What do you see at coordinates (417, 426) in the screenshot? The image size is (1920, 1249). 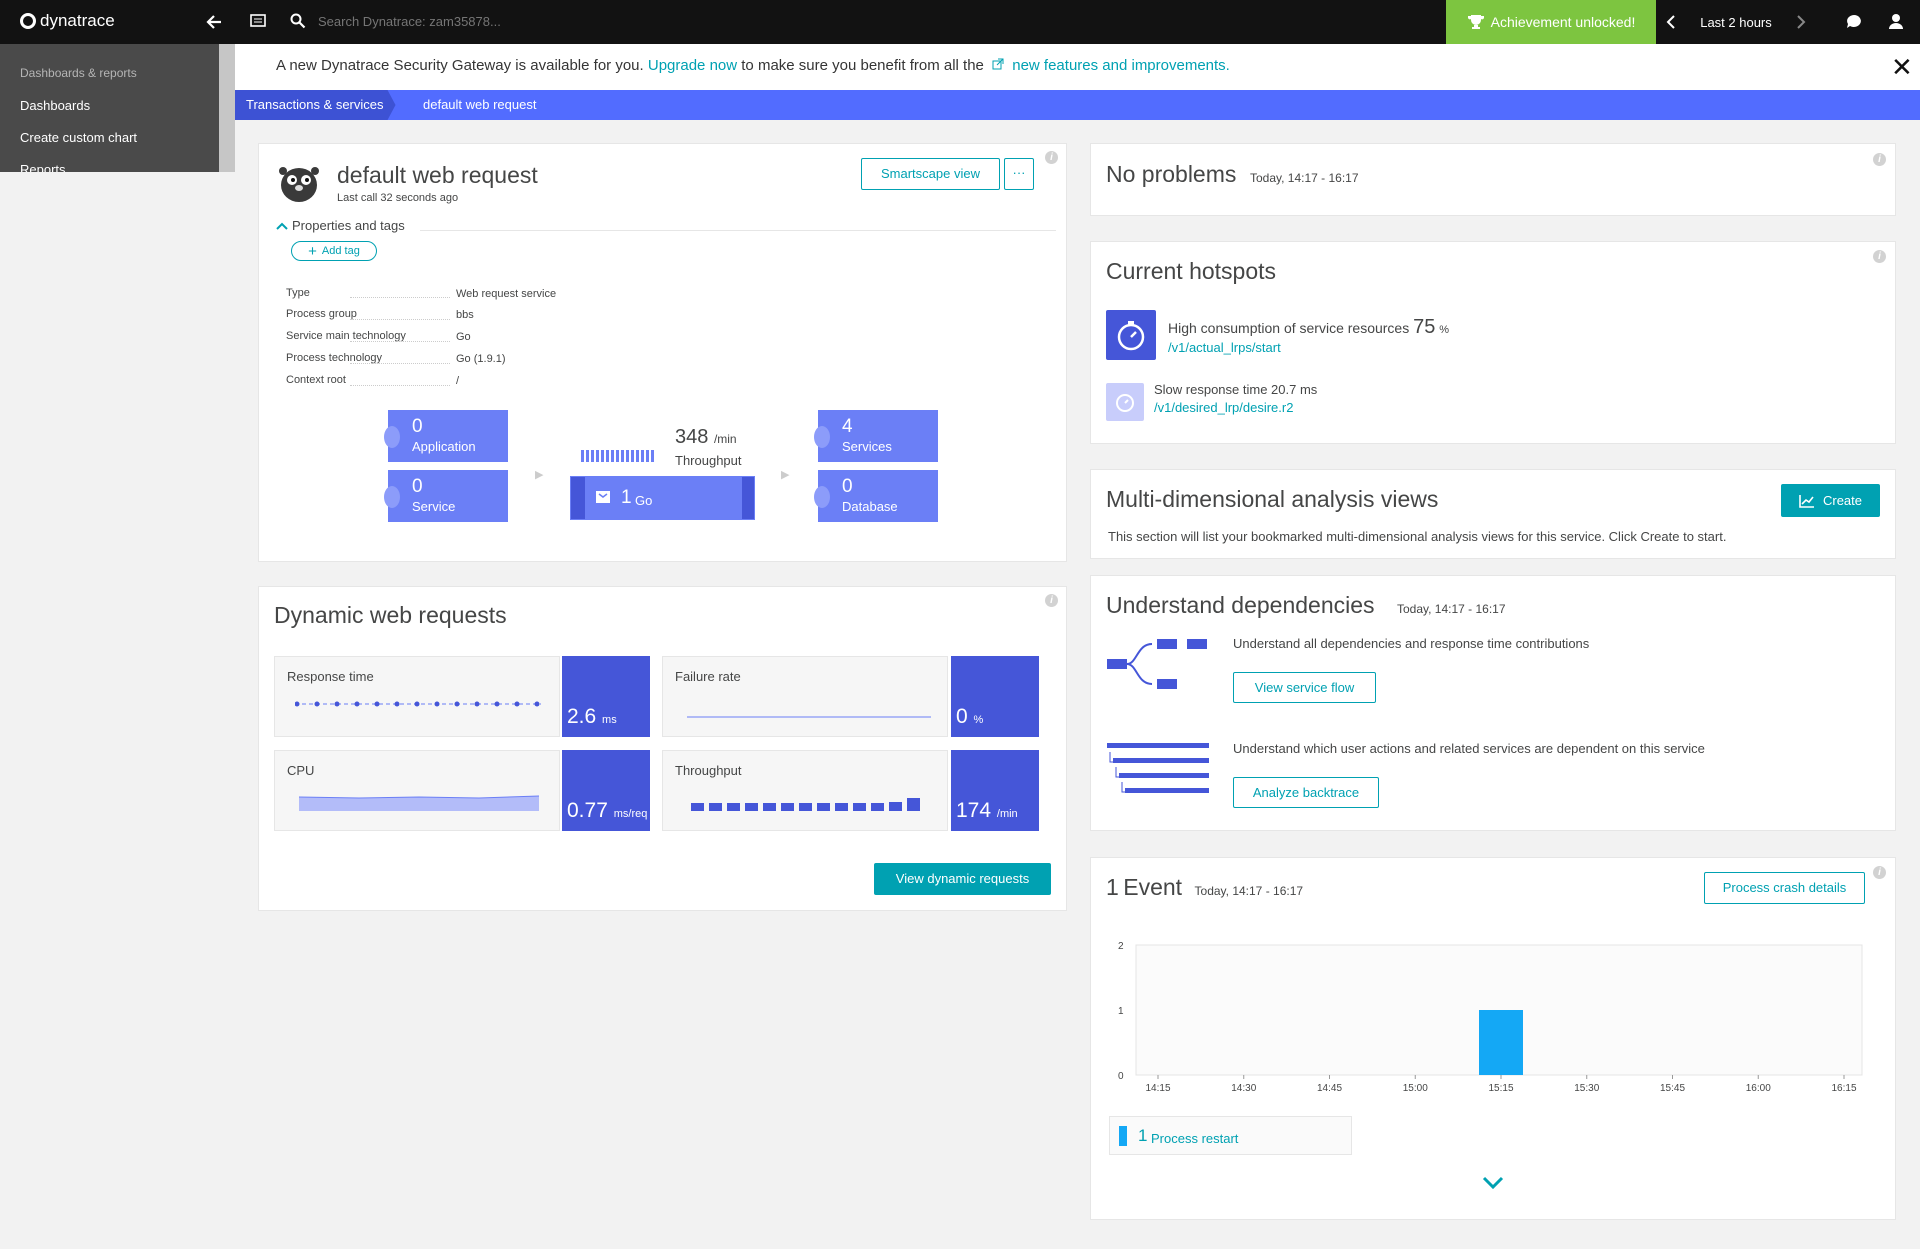 I see `tile-application-count: 0` at bounding box center [417, 426].